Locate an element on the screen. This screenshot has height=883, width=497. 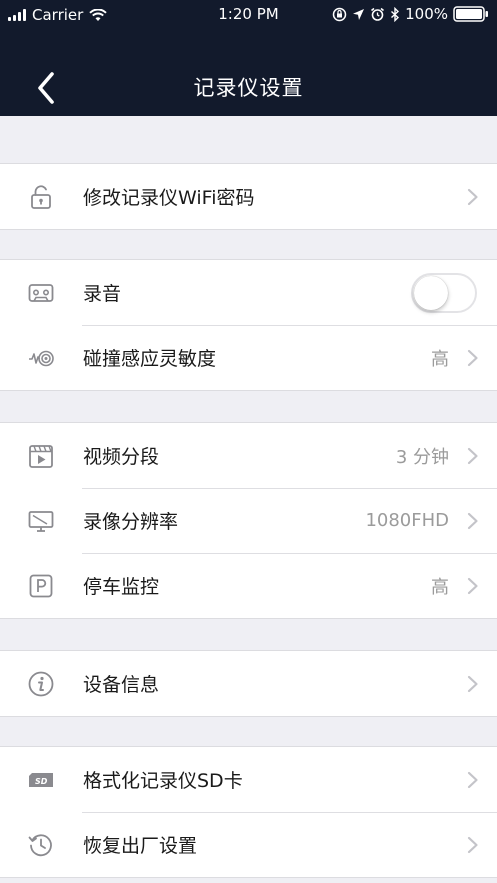
battery-percent: 100% is located at coordinates (426, 14).